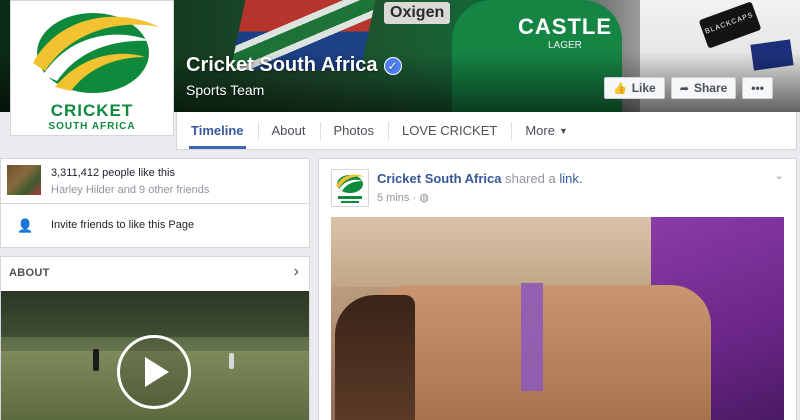  Describe the element at coordinates (130, 190) in the screenshot. I see `friends-like: Harley Hilder and 9 other friends` at that location.